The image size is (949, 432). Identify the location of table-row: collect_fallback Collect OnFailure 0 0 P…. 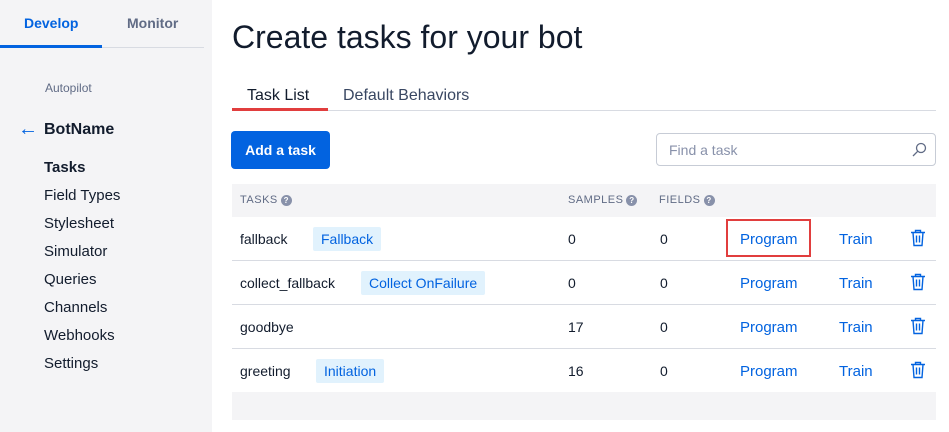
(584, 283).